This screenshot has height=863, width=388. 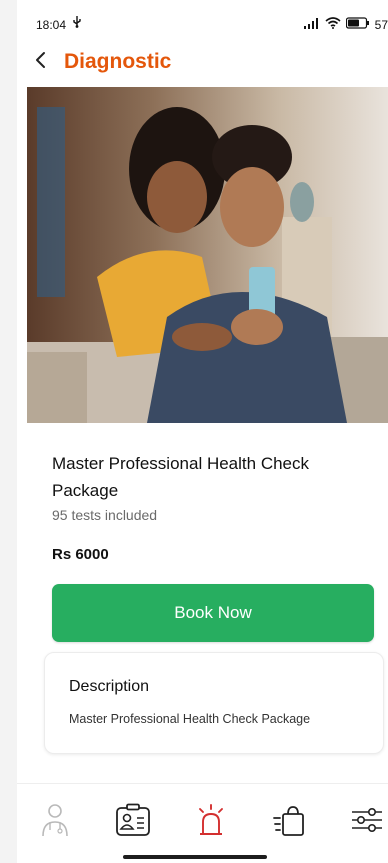 I want to click on nav-item-filters, so click(x=366, y=820).